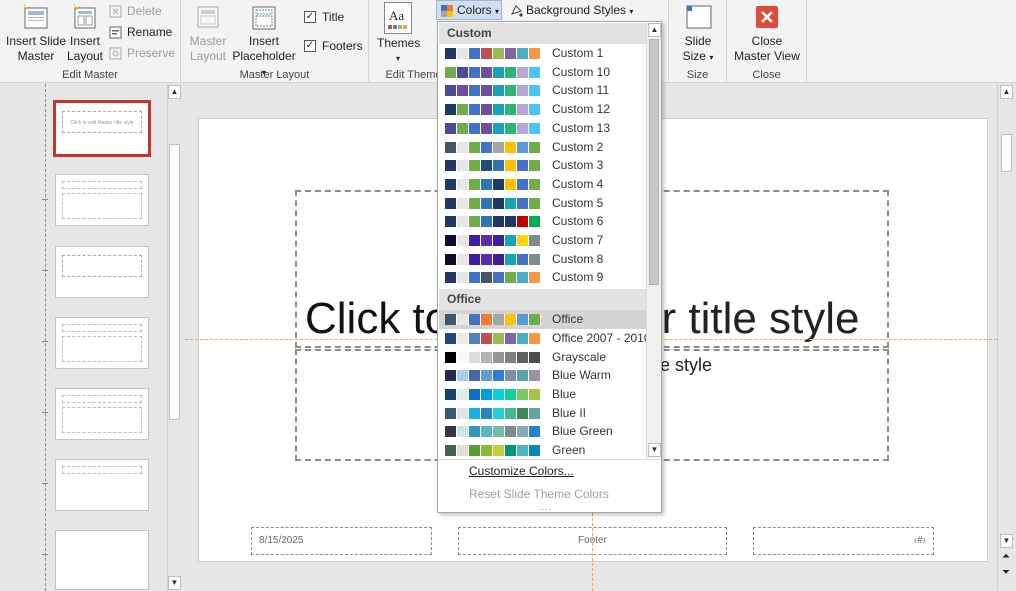  Describe the element at coordinates (45, 554) in the screenshot. I see `hierarchy-tick` at that location.